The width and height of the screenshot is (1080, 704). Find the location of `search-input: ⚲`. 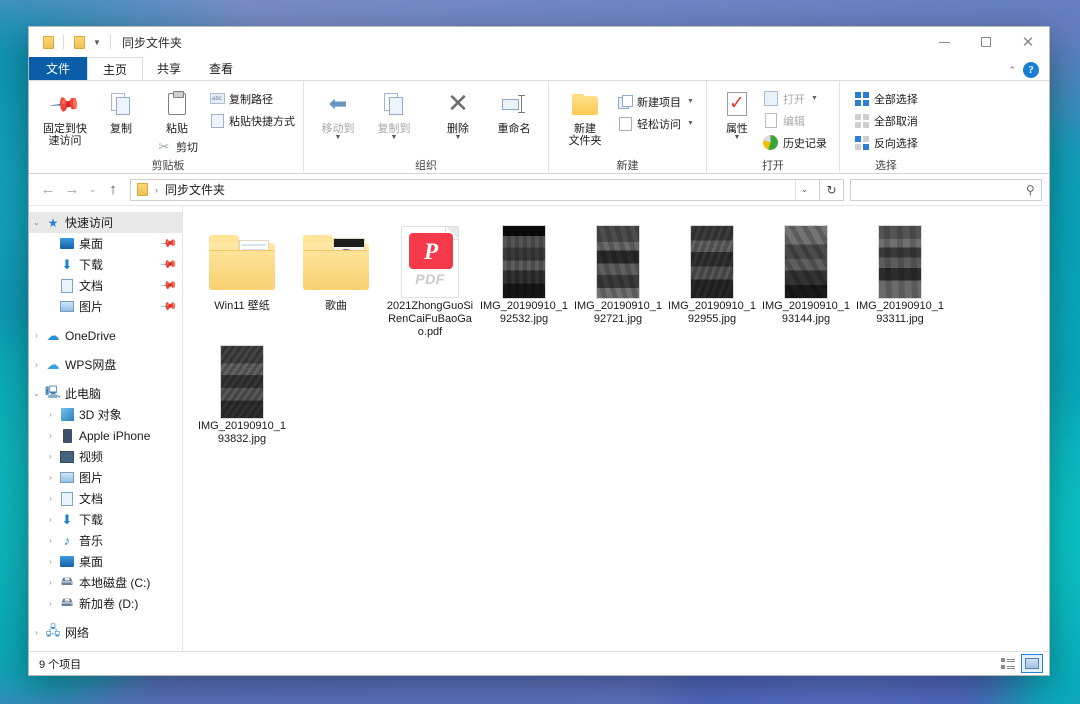

search-input: ⚲ is located at coordinates (946, 189).